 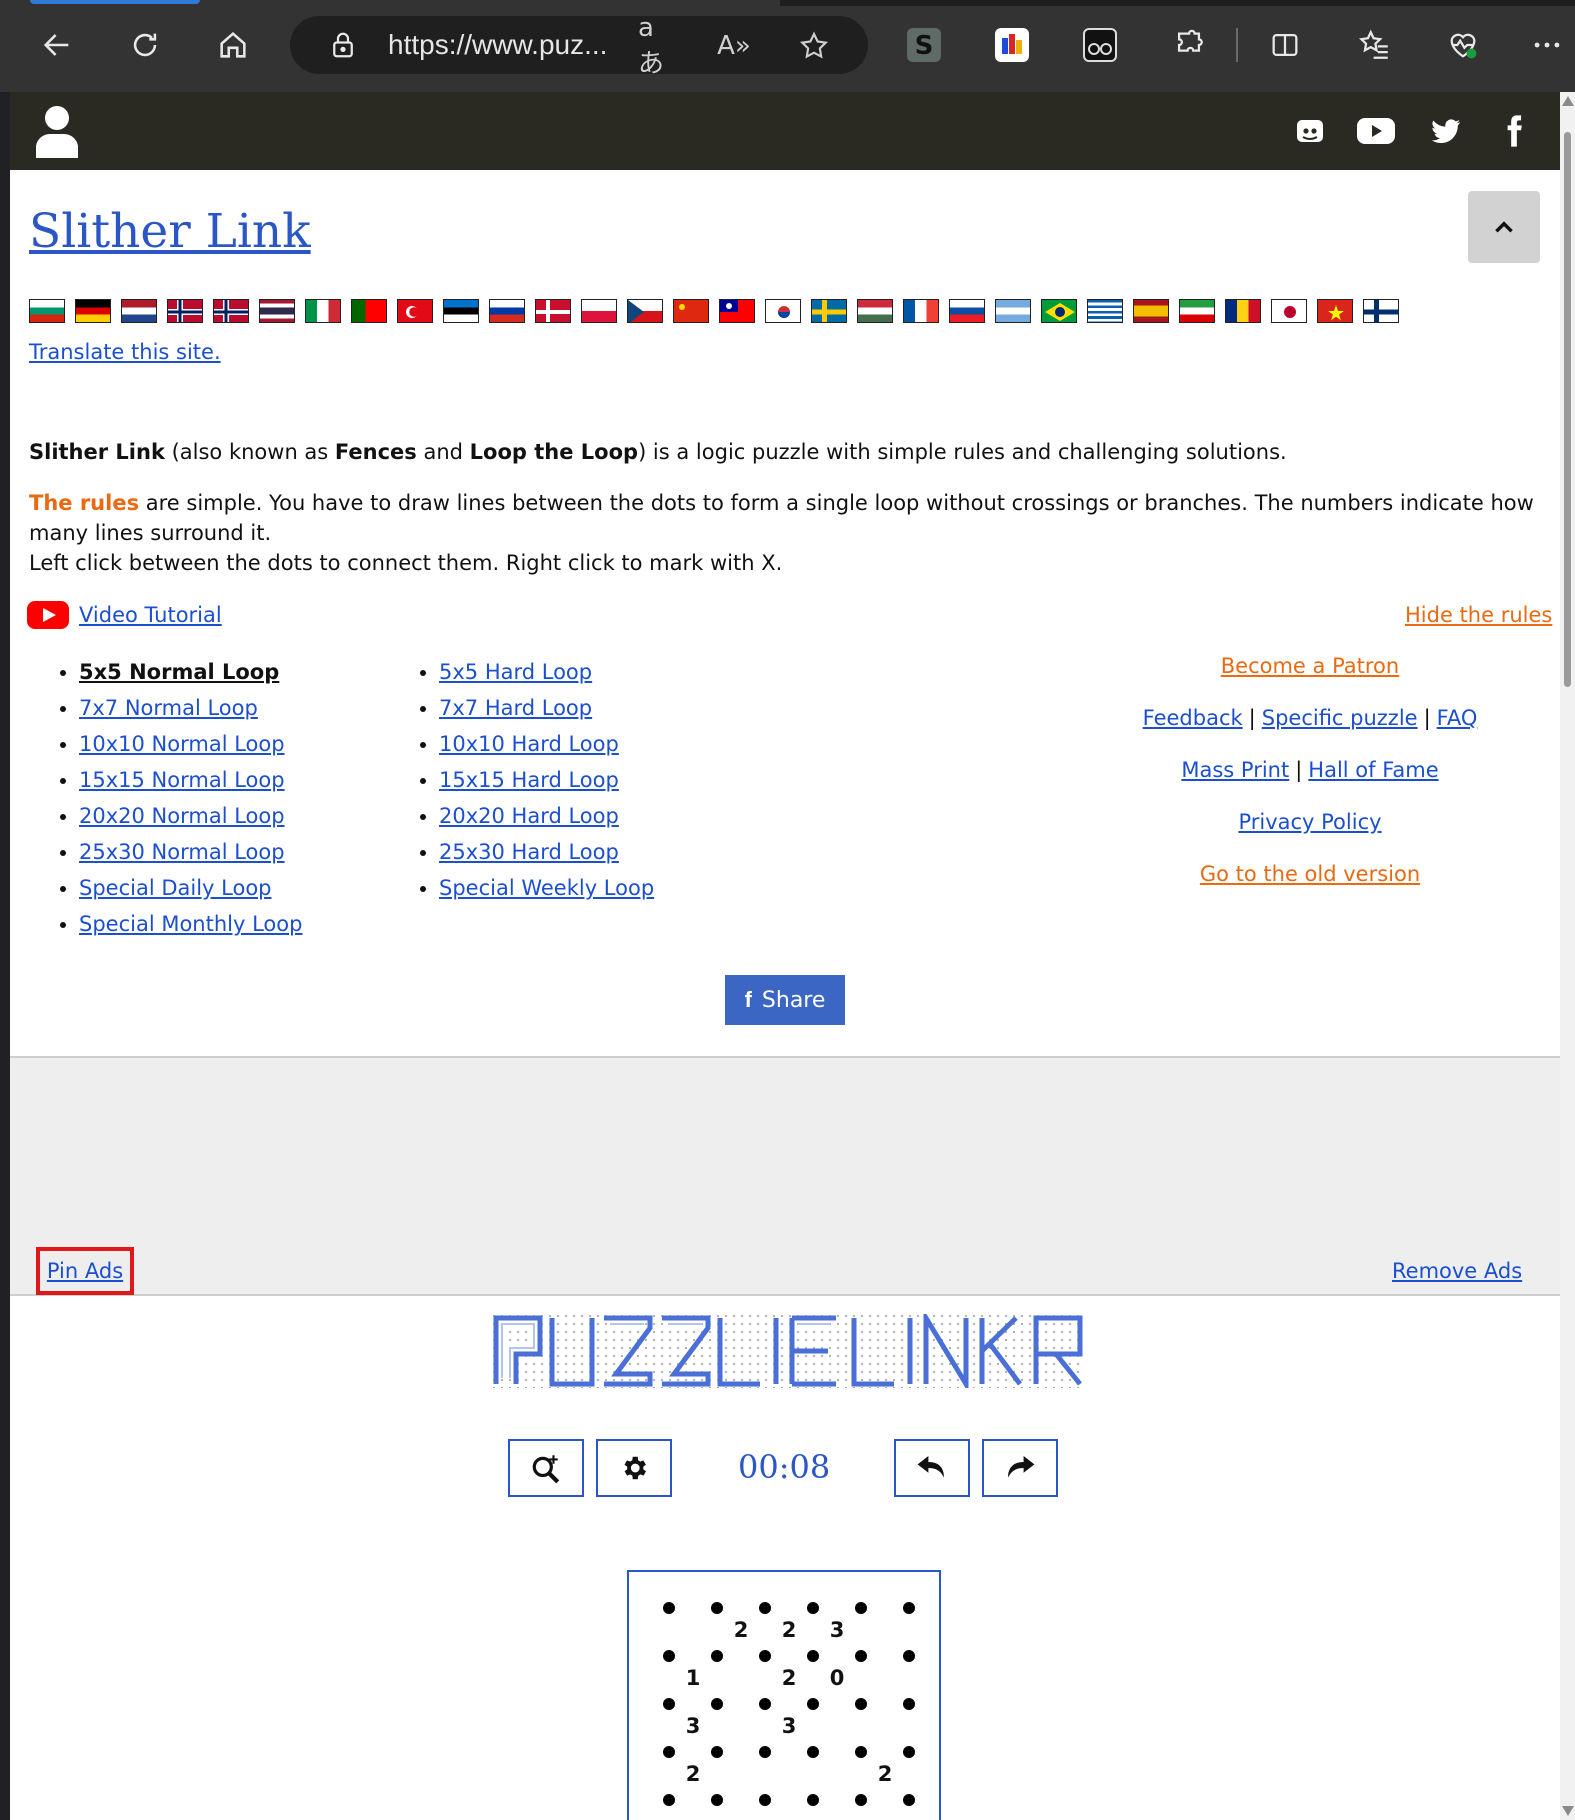 What do you see at coordinates (645, 311) in the screenshot?
I see `flag-czech-icon` at bounding box center [645, 311].